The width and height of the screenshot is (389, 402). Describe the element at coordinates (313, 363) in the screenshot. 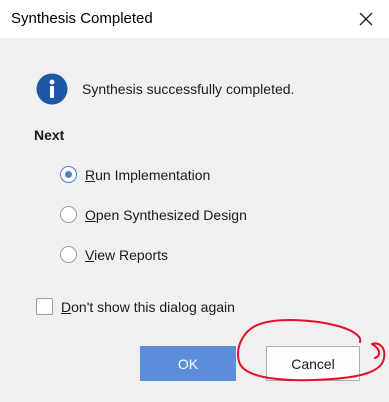

I see `cancel-button: Cancel` at that location.